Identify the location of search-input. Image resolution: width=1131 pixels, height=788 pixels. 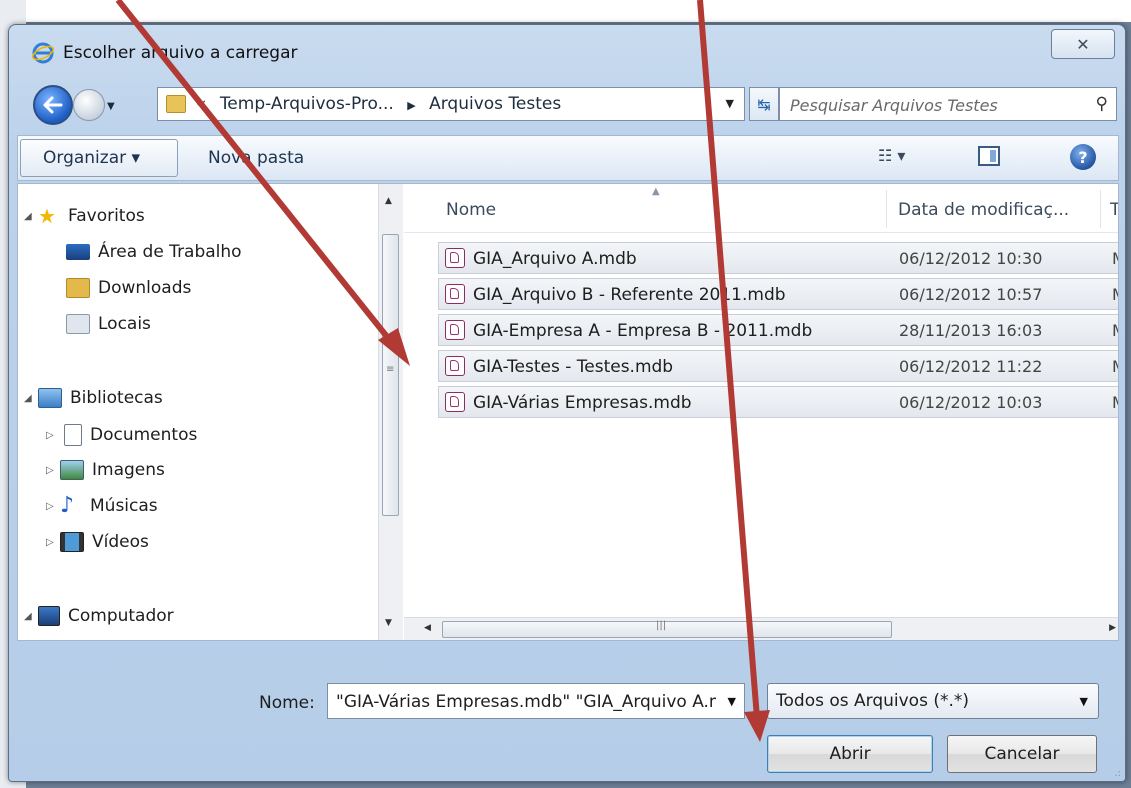
(935, 105).